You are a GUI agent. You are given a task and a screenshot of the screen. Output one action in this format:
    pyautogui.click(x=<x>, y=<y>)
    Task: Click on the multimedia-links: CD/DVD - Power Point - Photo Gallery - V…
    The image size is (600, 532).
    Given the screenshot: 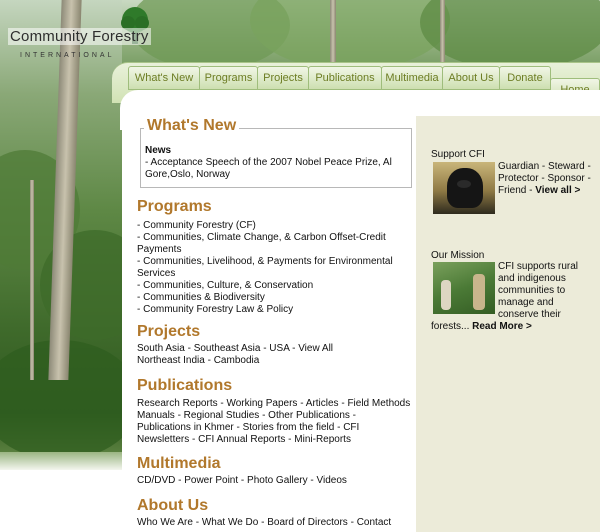 What is the action you would take?
    pyautogui.click(x=274, y=481)
    